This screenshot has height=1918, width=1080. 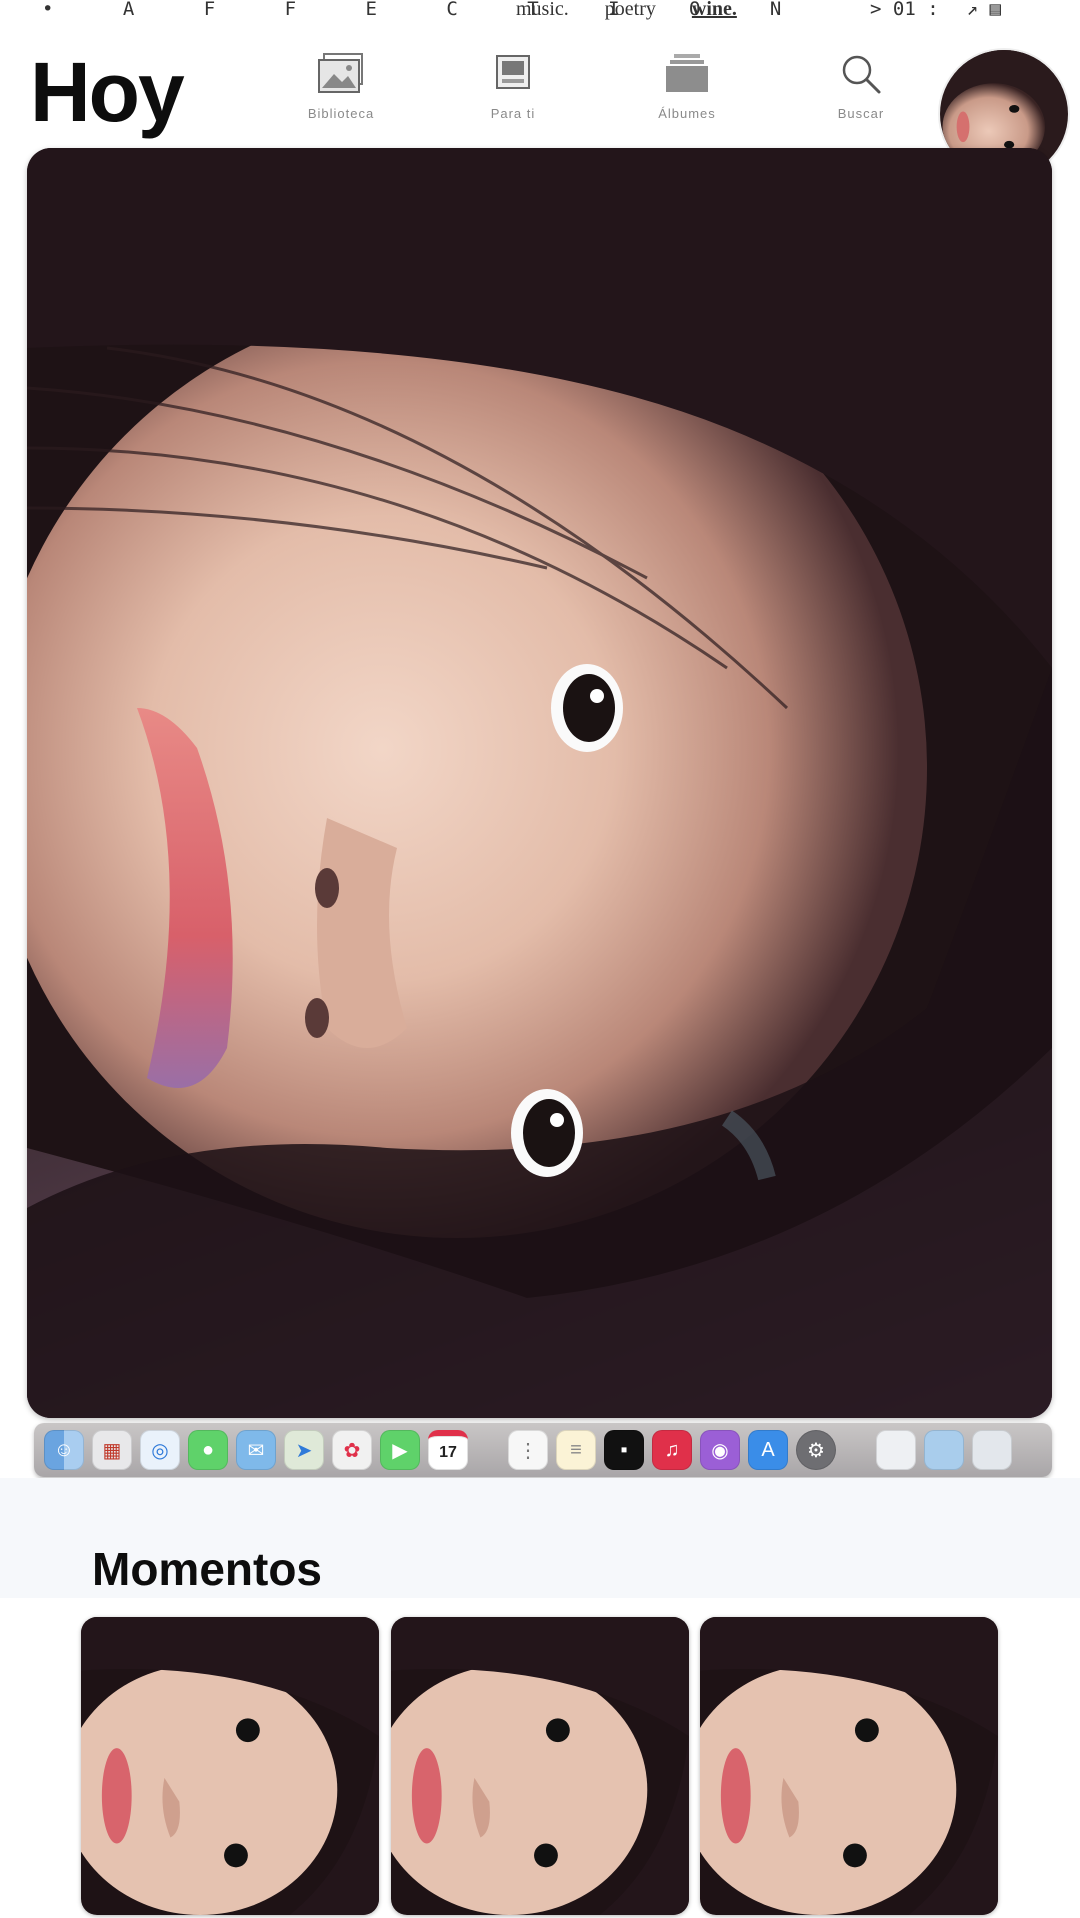 I want to click on tab-biblioteca: Biblioteca, so click(x=341, y=97).